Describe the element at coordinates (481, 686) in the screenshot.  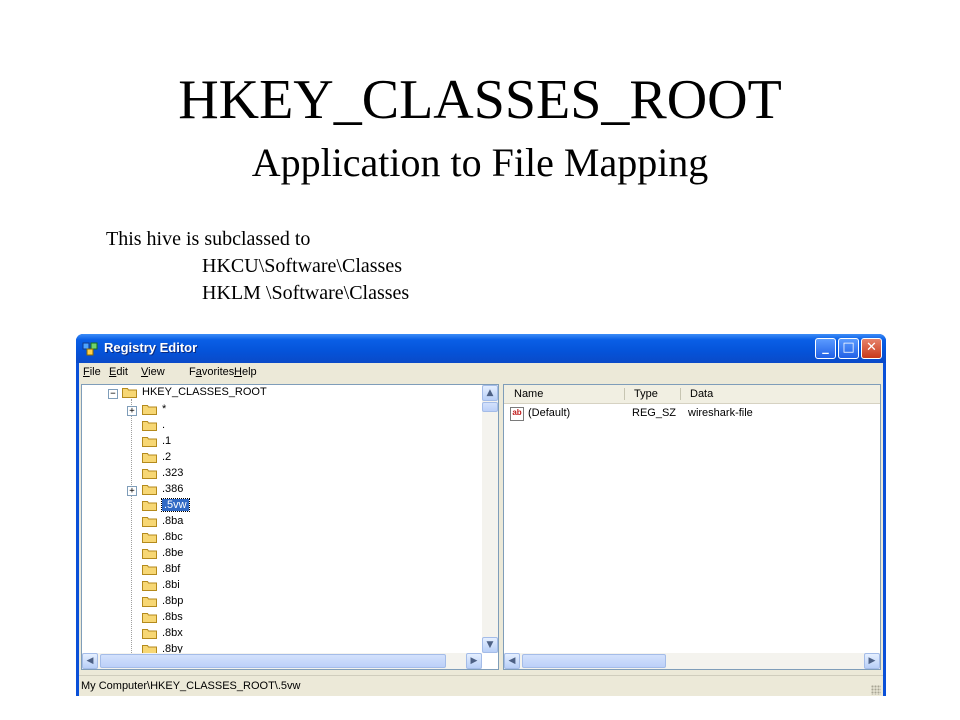
I see `status-bar: My Computer\HKEY_CLASSES_ROOT\.5vw` at that location.